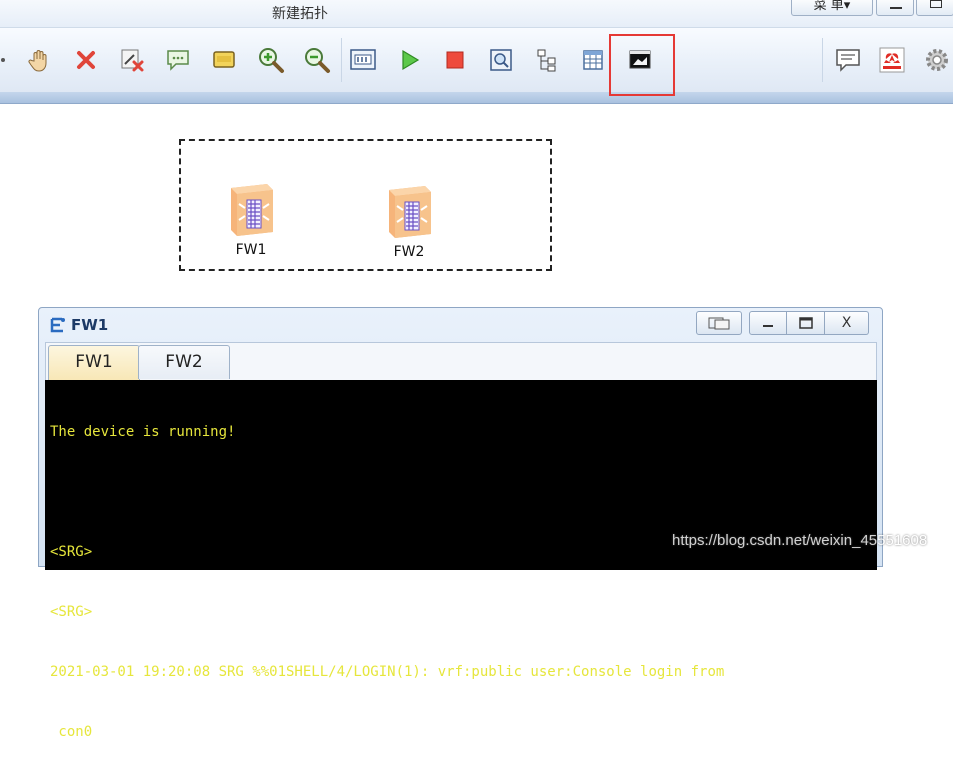 Image resolution: width=953 pixels, height=782 pixels. What do you see at coordinates (143, 432) in the screenshot?
I see `terminal-line: The device is running!` at bounding box center [143, 432].